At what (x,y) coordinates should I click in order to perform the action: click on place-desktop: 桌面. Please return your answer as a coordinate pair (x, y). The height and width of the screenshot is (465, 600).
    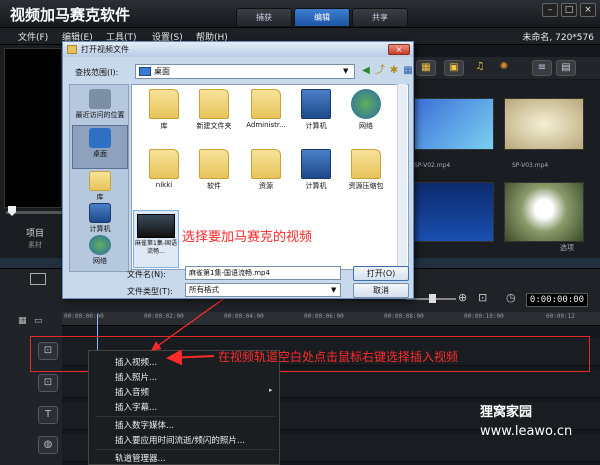
    Looking at the image, I should click on (100, 147).